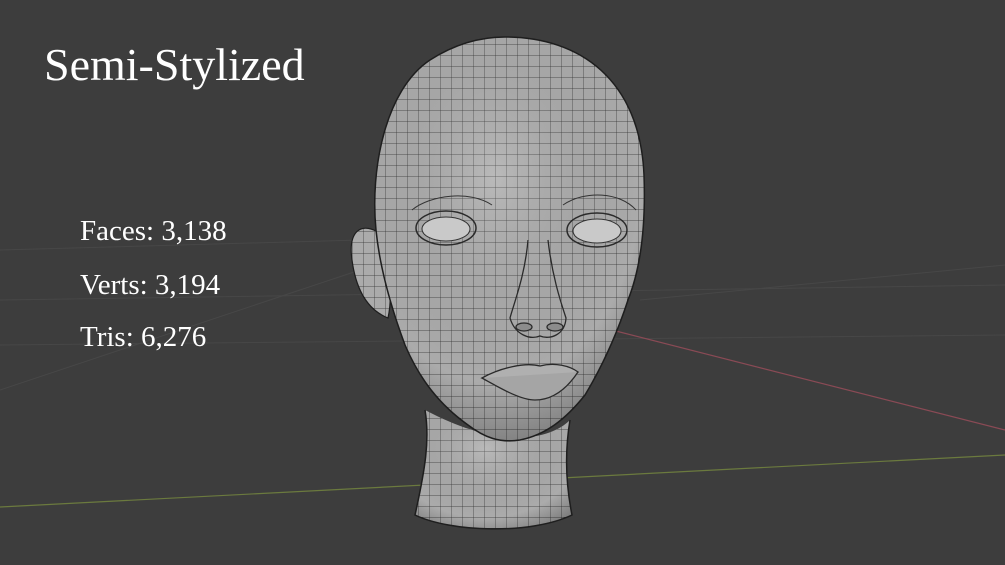 This screenshot has height=565, width=1005. What do you see at coordinates (153, 231) in the screenshot?
I see `faces-stat: Faces: 3,138` at bounding box center [153, 231].